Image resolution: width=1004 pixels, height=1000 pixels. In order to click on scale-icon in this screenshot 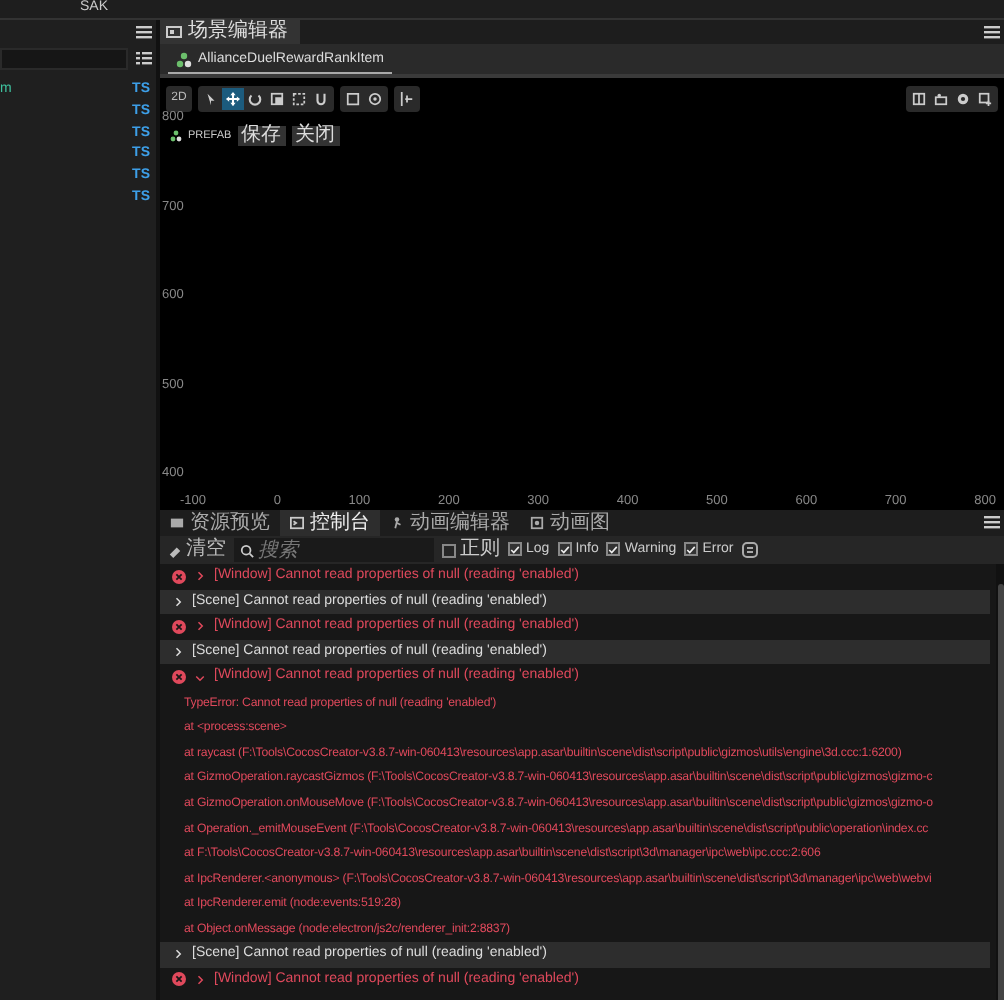, I will do `click(277, 99)`.